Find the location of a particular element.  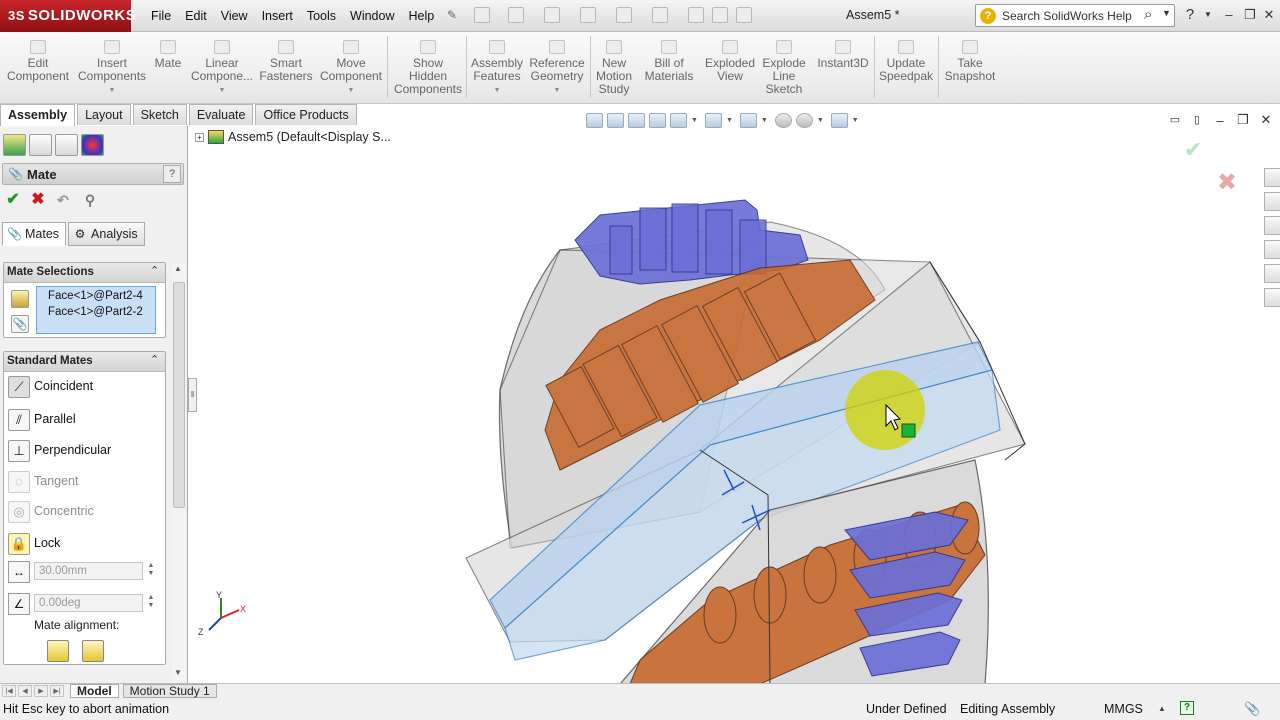

aligned-button is located at coordinates (58, 651).